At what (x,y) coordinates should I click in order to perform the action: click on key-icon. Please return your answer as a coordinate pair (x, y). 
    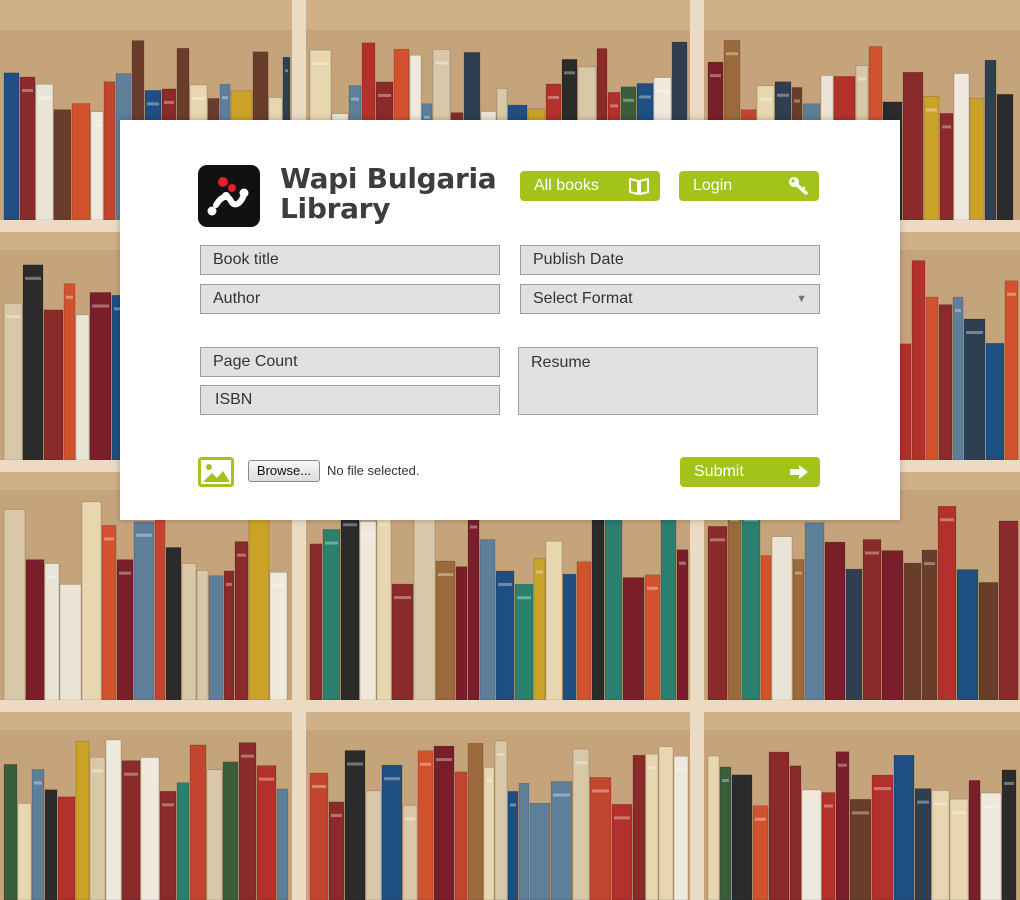
    Looking at the image, I should click on (798, 186).